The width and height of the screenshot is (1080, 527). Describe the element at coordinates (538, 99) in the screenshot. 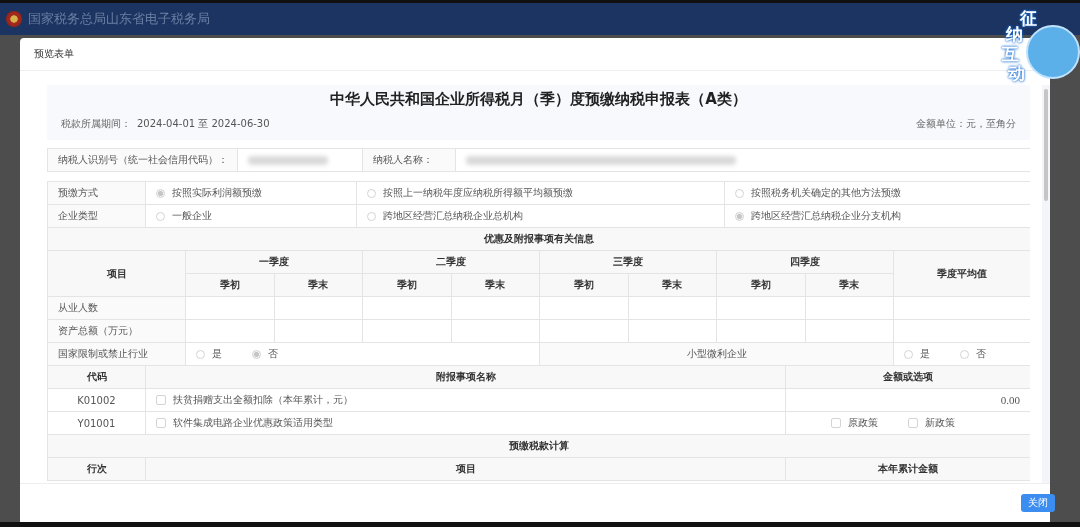

I see `form-title: 中华人民共和国企业所得税月（季）度预缴纳税申报表（A类）` at that location.